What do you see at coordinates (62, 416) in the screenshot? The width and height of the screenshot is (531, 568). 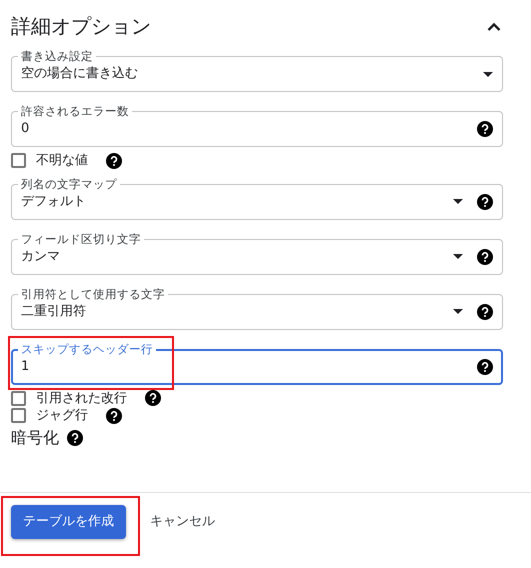 I see `checkbox-label: ジャグ行` at bounding box center [62, 416].